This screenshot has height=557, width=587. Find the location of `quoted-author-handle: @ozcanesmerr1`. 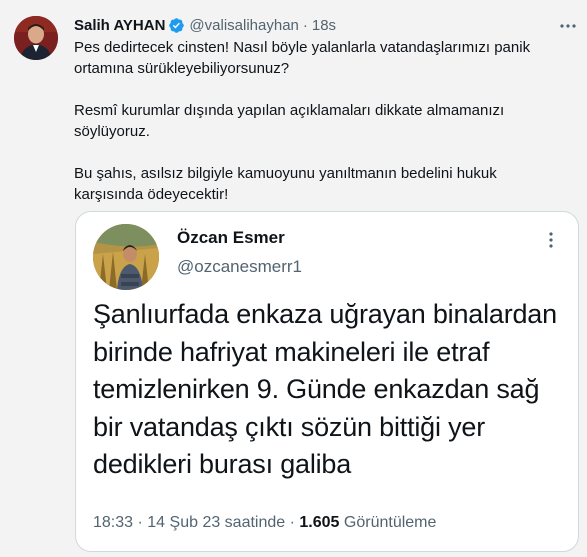

quoted-author-handle: @ozcanesmerr1 is located at coordinates (239, 267).